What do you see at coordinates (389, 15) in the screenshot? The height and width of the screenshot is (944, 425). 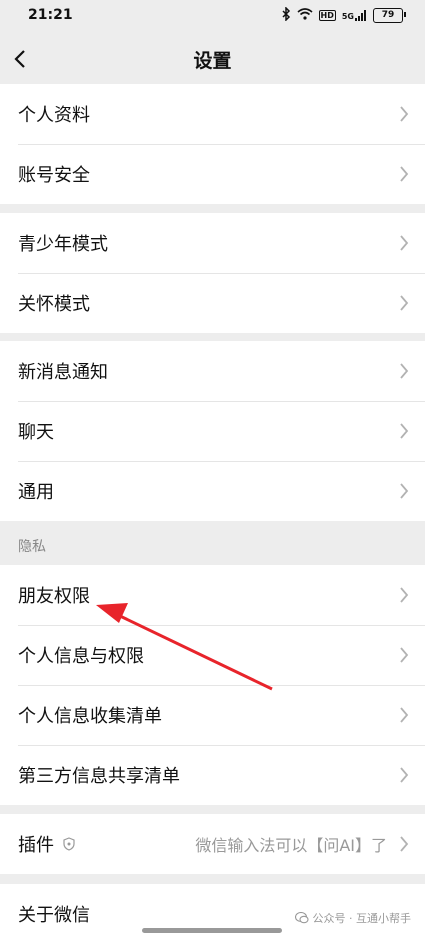 I see `battery-icon: 79` at bounding box center [389, 15].